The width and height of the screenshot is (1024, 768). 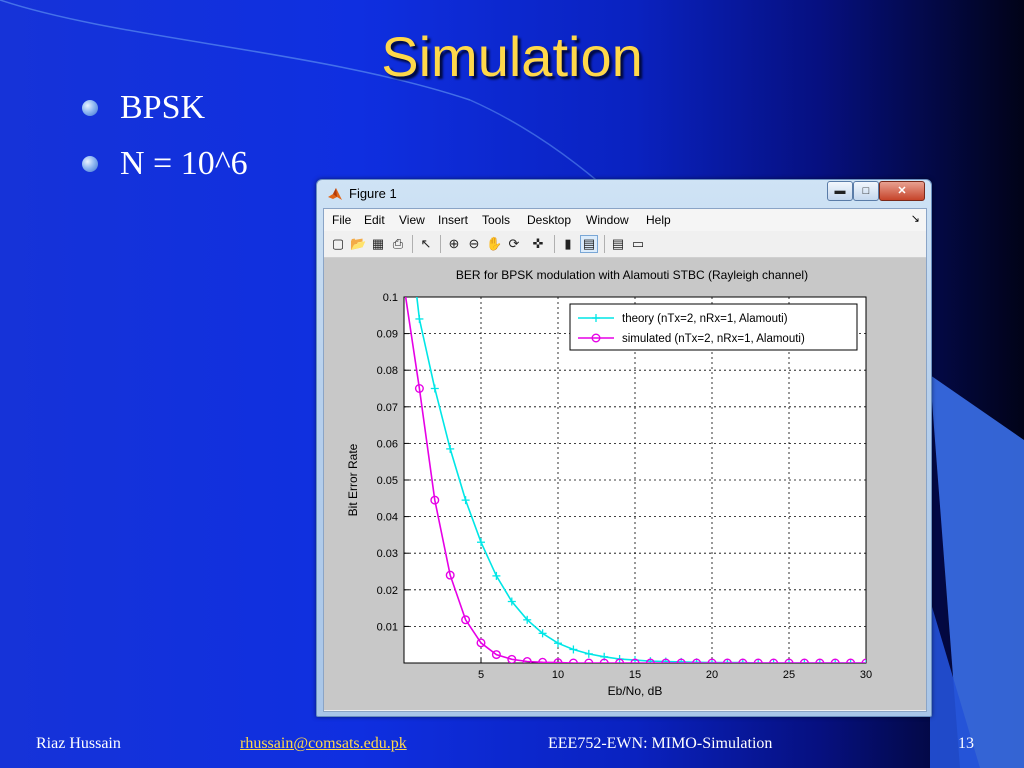 I want to click on x-tick-label: 25, so click(x=789, y=675).